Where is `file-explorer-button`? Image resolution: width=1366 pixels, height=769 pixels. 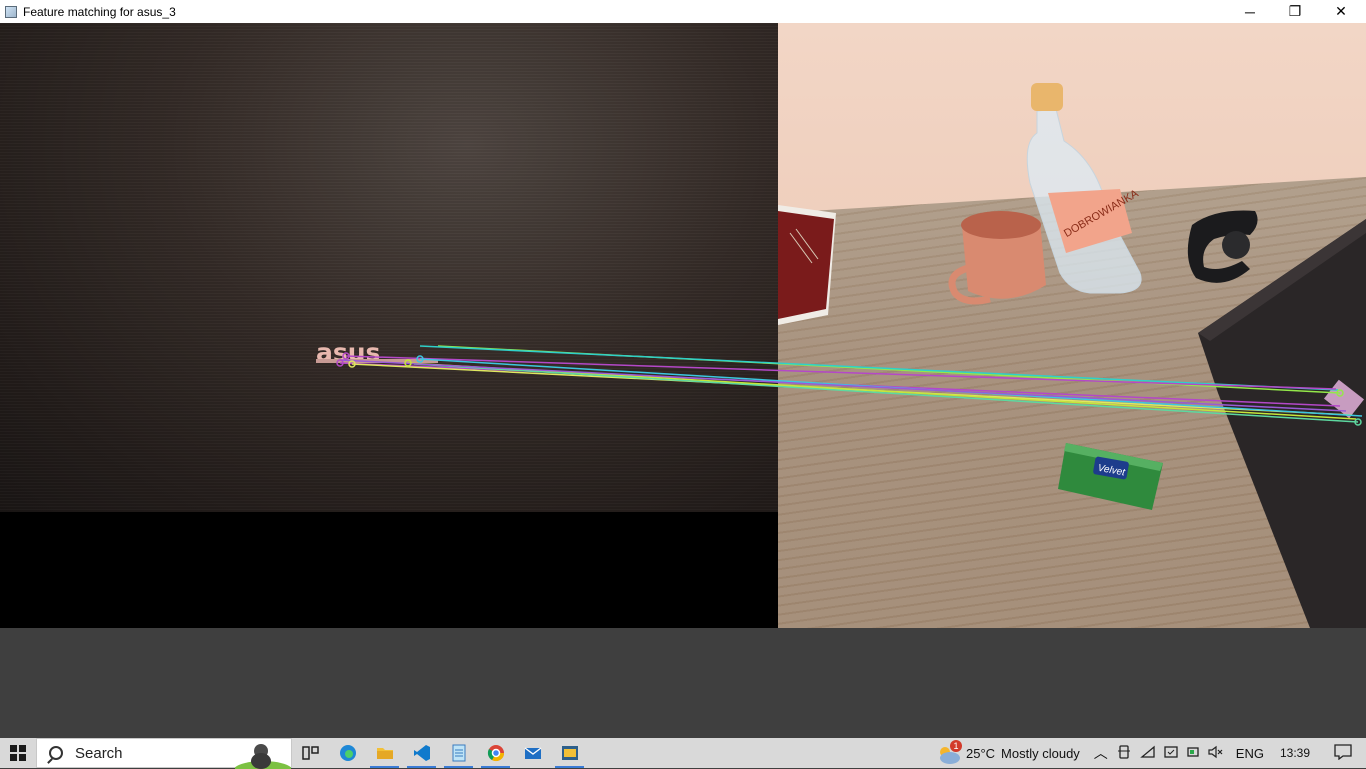 file-explorer-button is located at coordinates (384, 753).